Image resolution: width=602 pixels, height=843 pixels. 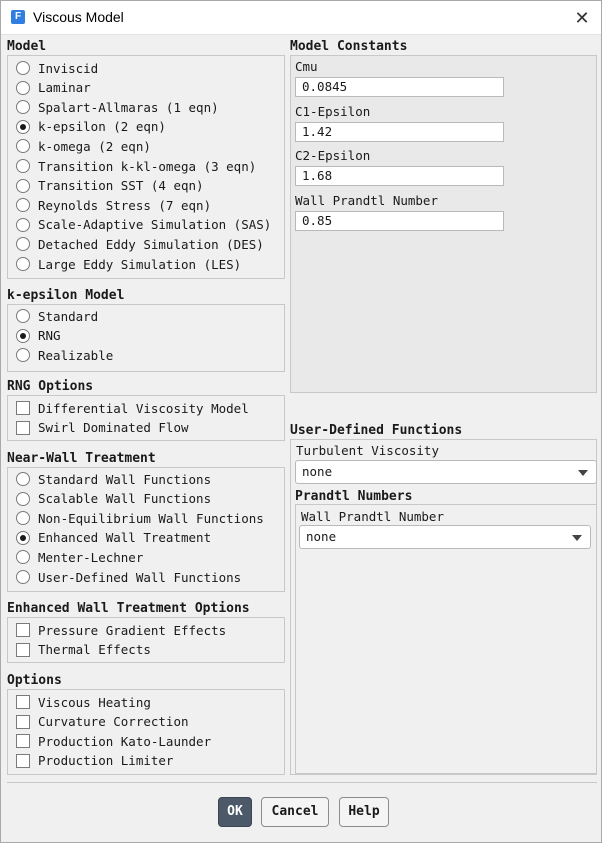 What do you see at coordinates (38, 336) in the screenshot?
I see `ke-model-option: RNG` at bounding box center [38, 336].